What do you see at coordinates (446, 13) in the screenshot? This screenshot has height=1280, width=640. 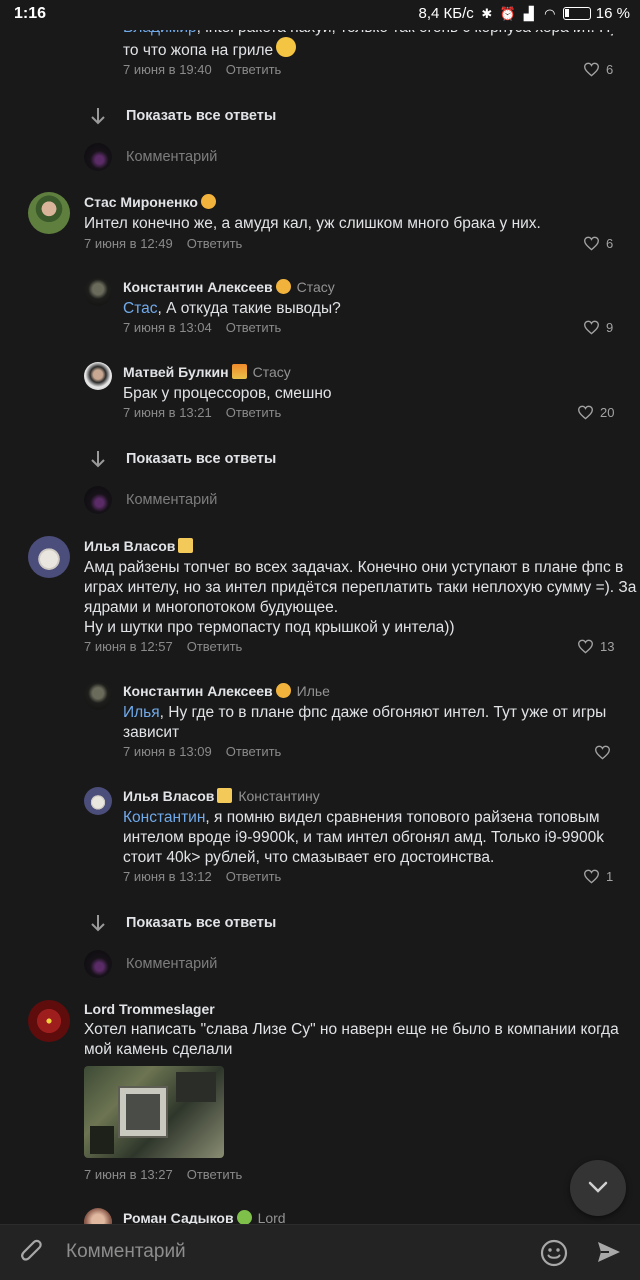 I see `network-speed: 8,4 КБ/с` at bounding box center [446, 13].